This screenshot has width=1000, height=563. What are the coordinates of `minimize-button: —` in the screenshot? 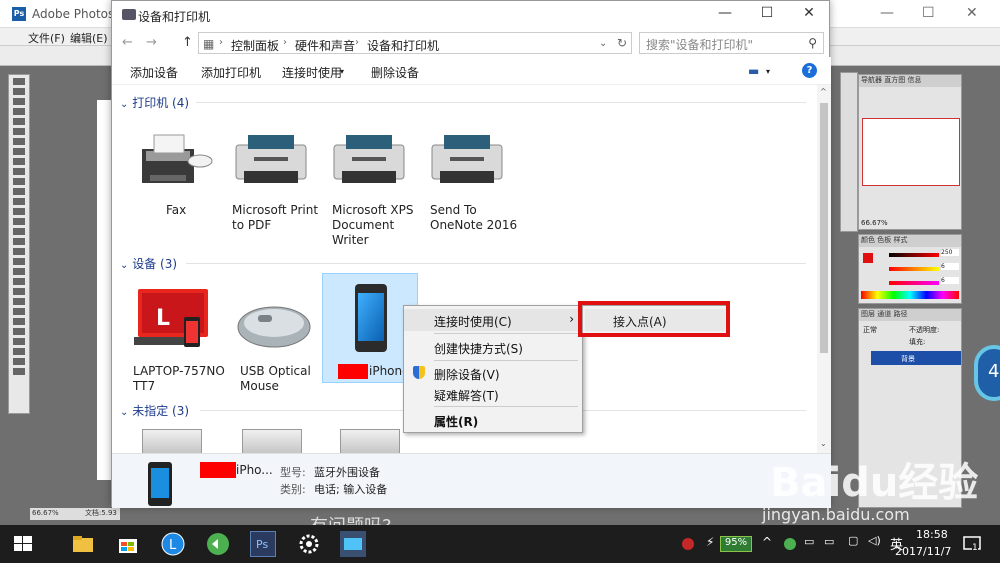 It's located at (725, 13).